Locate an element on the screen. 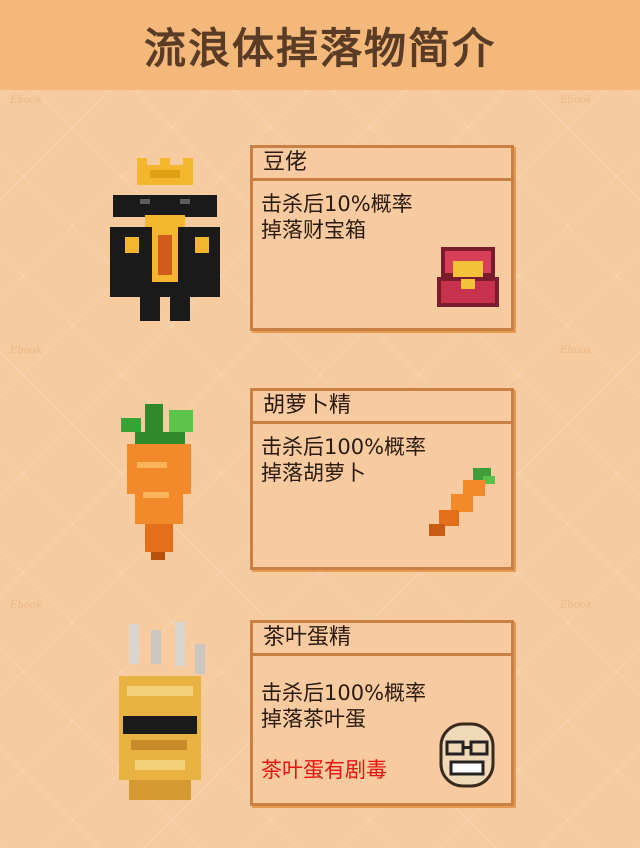 The height and width of the screenshot is (848, 640). drop-rate-text: 击杀后10%概率 is located at coordinates (337, 204).